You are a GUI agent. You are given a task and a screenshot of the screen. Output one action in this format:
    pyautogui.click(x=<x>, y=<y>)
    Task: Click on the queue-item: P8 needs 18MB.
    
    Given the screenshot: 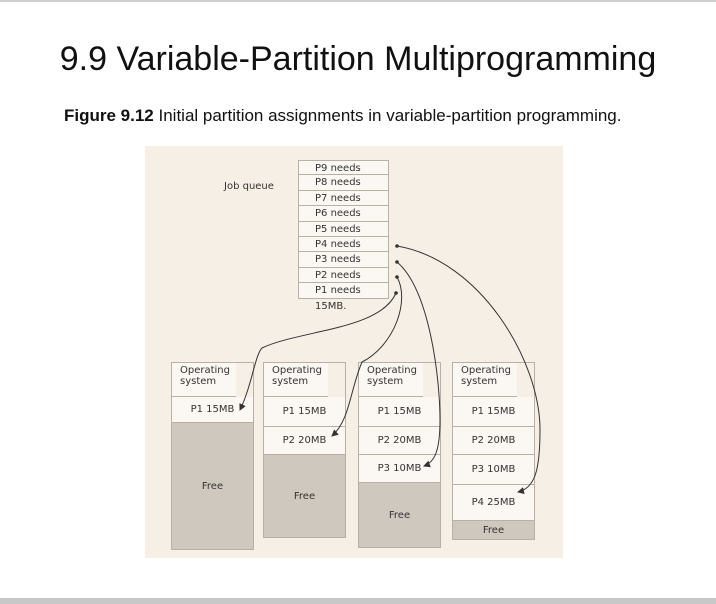 What is the action you would take?
    pyautogui.click(x=343, y=189)
    